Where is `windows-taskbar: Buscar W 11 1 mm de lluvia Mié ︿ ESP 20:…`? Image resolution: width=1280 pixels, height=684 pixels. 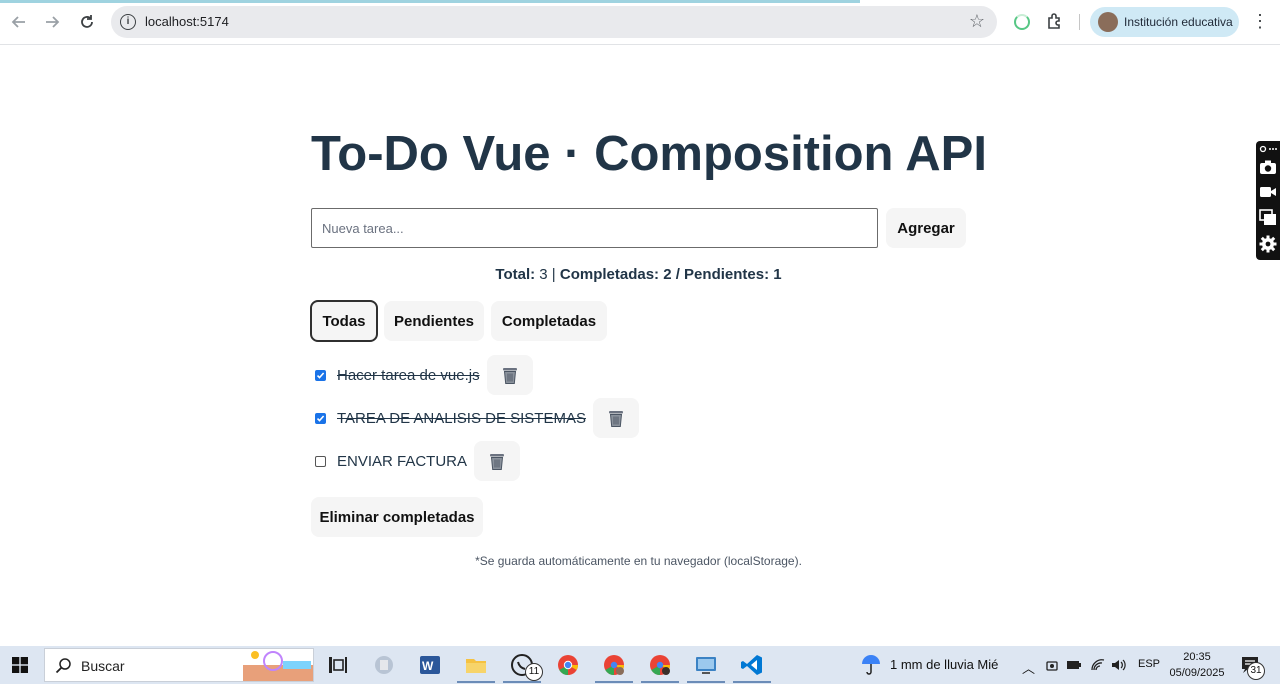 windows-taskbar: Buscar W 11 1 mm de lluvia Mié ︿ ESP 20:… is located at coordinates (640, 665).